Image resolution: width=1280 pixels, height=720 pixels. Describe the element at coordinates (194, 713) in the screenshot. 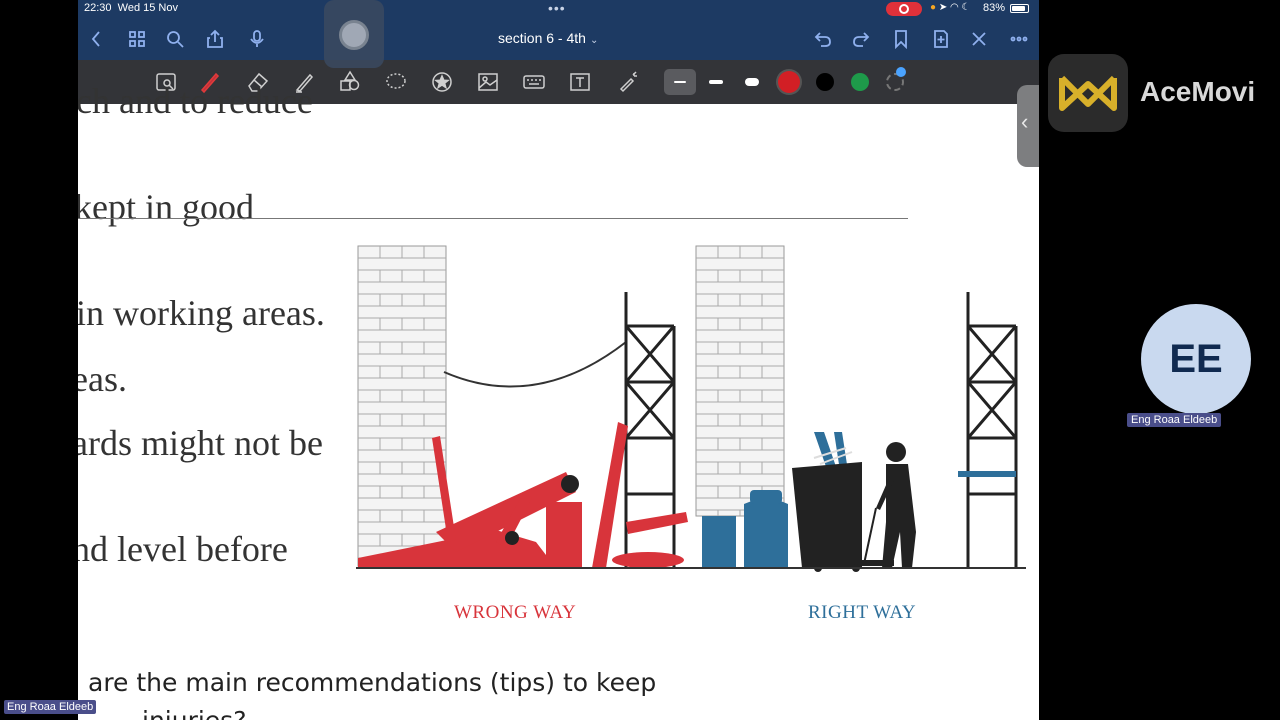

I see `question-line-2: injuries?` at that location.